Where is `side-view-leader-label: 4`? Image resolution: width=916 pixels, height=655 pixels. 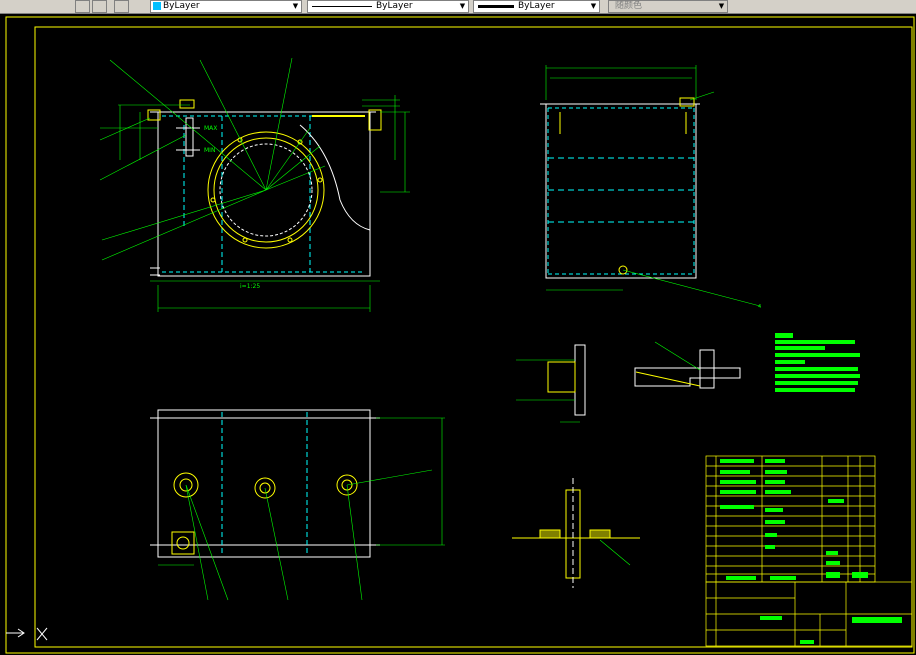 side-view-leader-label: 4 is located at coordinates (759, 307).